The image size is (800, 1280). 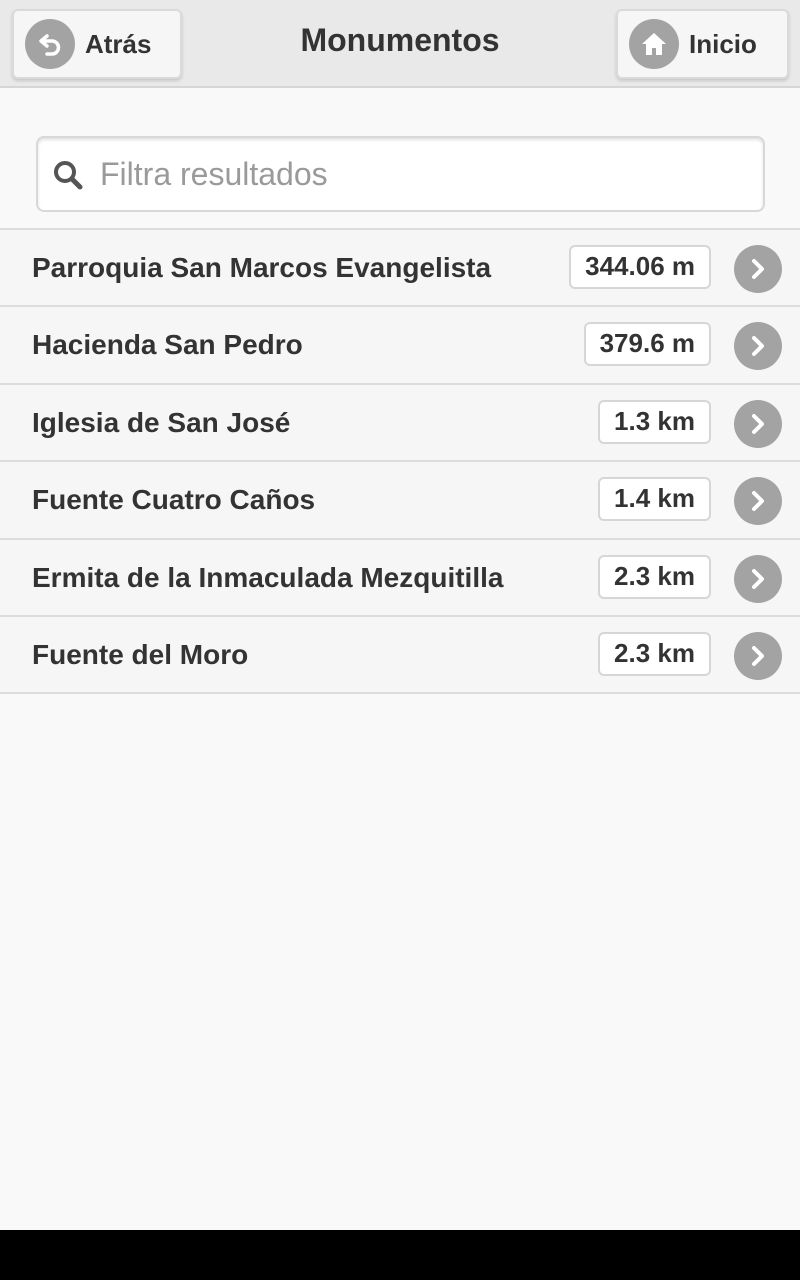 What do you see at coordinates (118, 43) in the screenshot?
I see `back-button-label: Atrás` at bounding box center [118, 43].